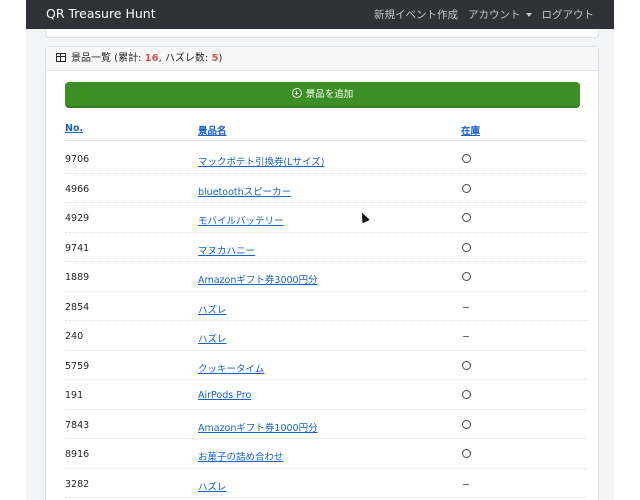 The image size is (640, 500). What do you see at coordinates (244, 191) in the screenshot?
I see `prize-name-link: bluetoothスピーカー` at bounding box center [244, 191].